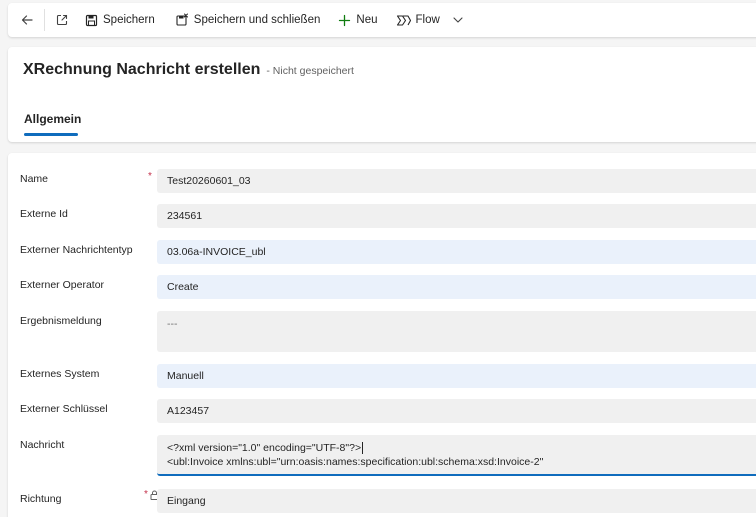 The image size is (756, 517). I want to click on nachricht-label: Nachricht, so click(42, 445).